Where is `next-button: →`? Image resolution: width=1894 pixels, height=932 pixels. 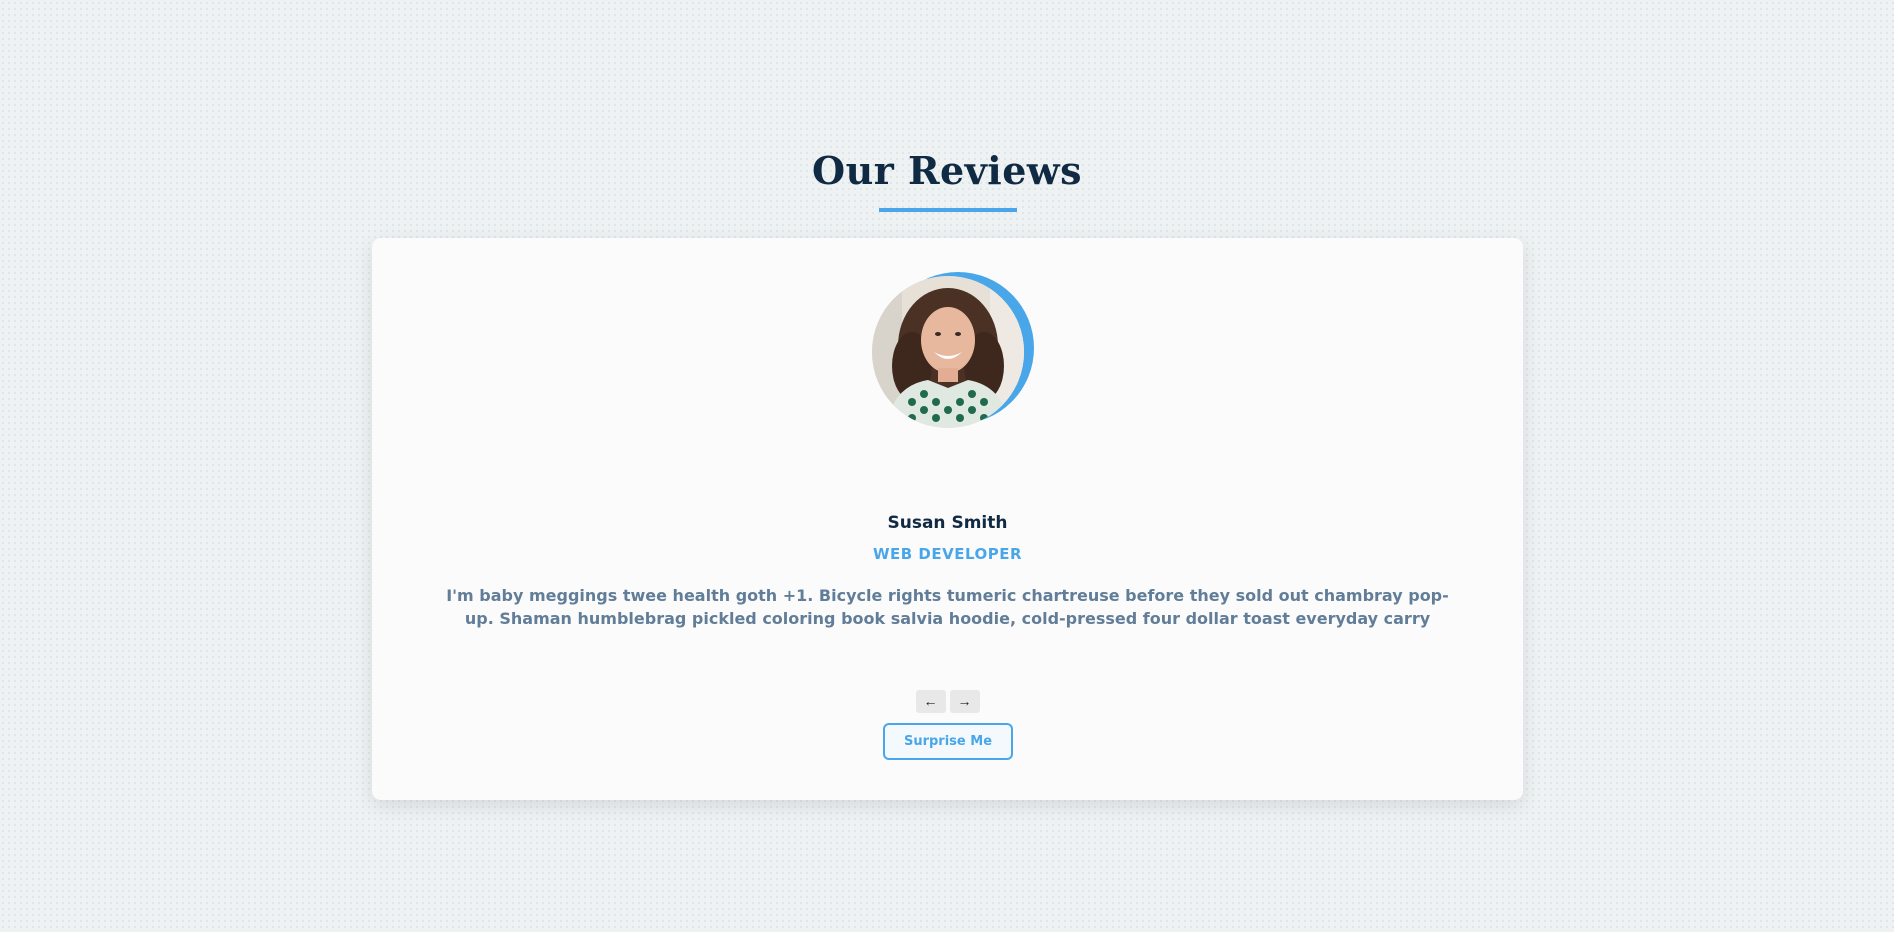
next-button: → is located at coordinates (964, 701).